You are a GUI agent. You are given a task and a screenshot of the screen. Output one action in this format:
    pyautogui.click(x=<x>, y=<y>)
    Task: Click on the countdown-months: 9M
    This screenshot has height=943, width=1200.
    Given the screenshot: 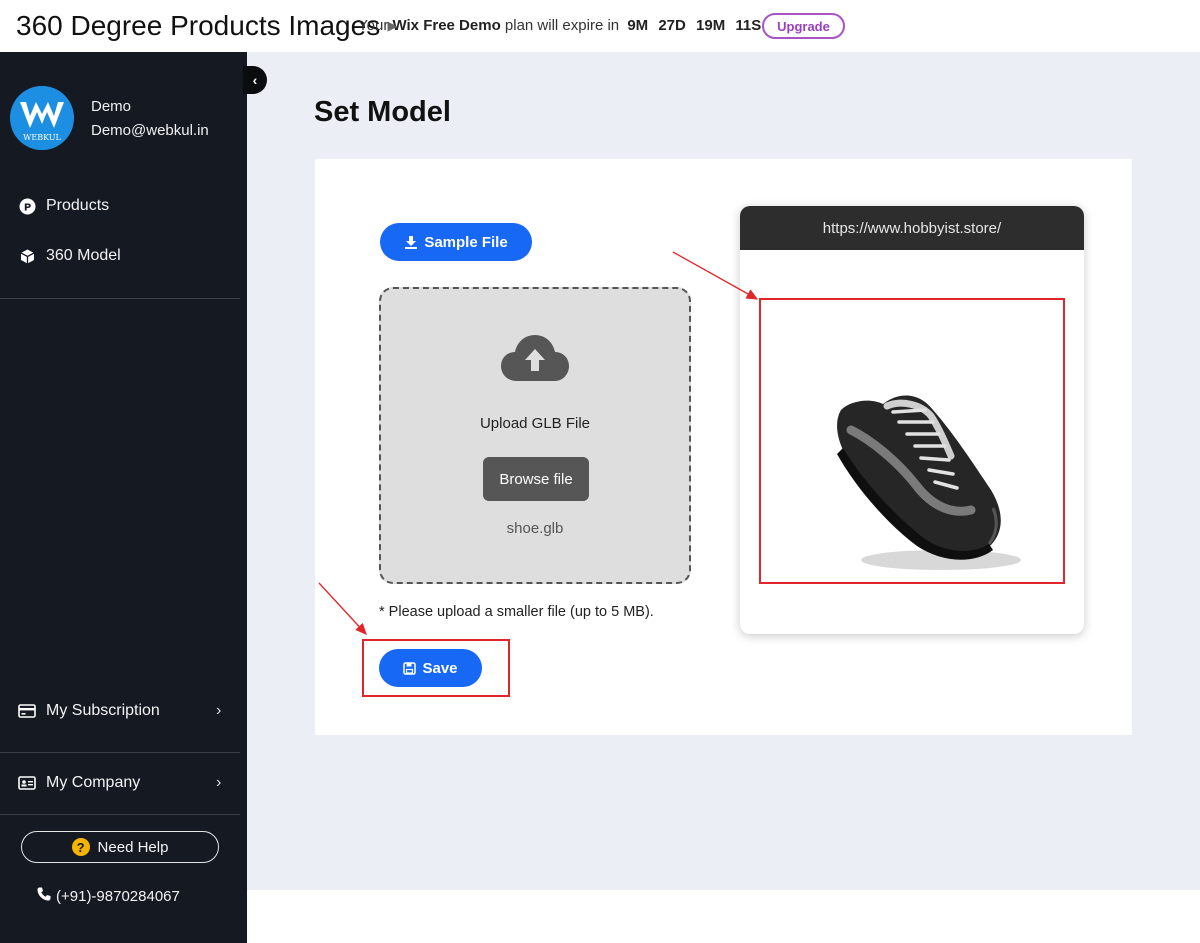 What is the action you would take?
    pyautogui.click(x=638, y=25)
    